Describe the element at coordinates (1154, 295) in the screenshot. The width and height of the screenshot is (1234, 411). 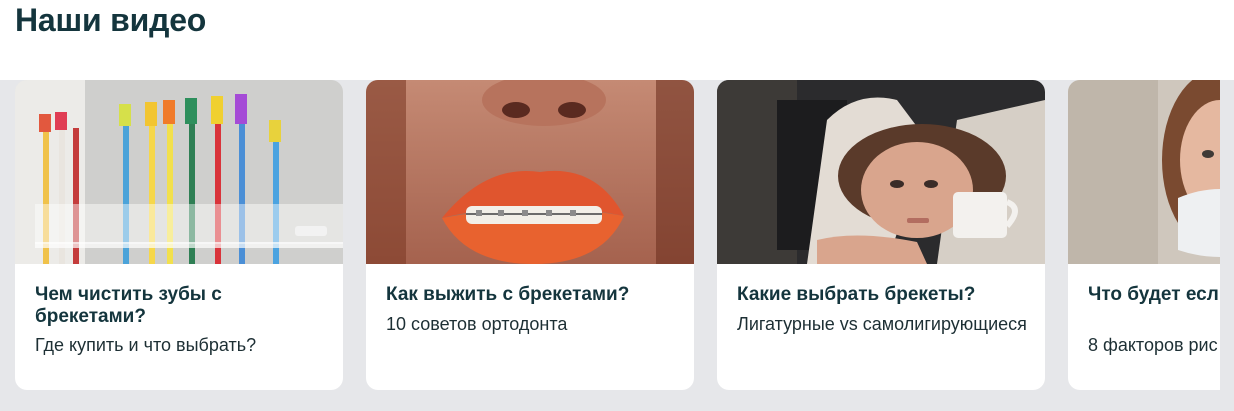
I see `video-card-title: Что будет если брекеты?` at that location.